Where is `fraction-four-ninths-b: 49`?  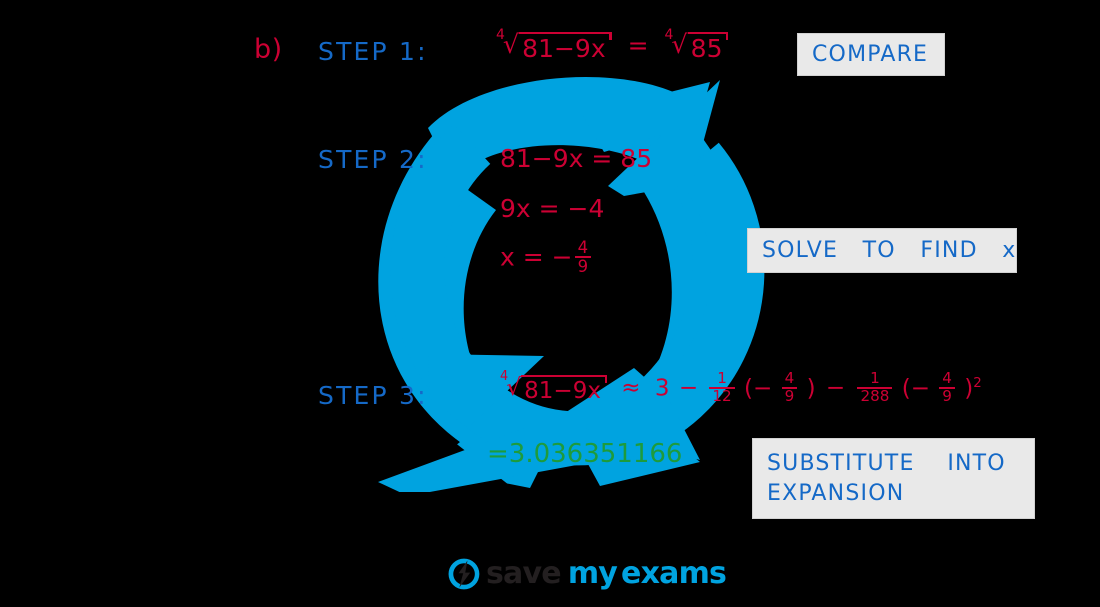
fraction-four-ninths-b: 49 is located at coordinates (947, 387).